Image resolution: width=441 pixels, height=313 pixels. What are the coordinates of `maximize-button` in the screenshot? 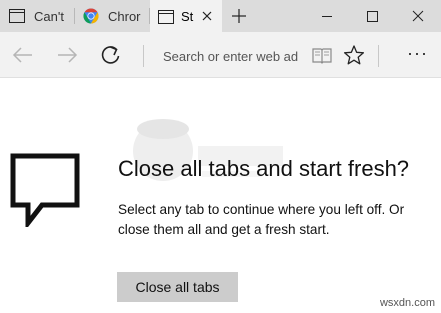 It's located at (372, 16).